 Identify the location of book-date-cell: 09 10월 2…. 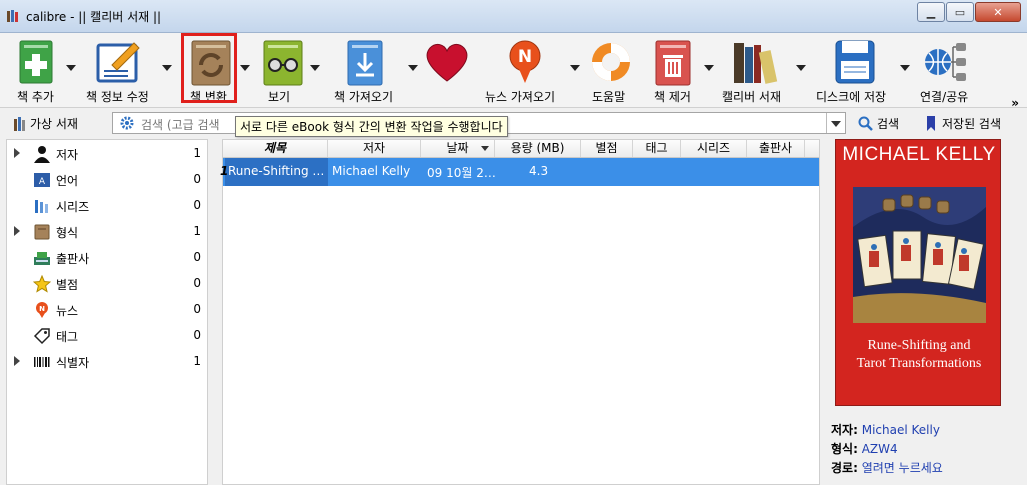
(461, 173).